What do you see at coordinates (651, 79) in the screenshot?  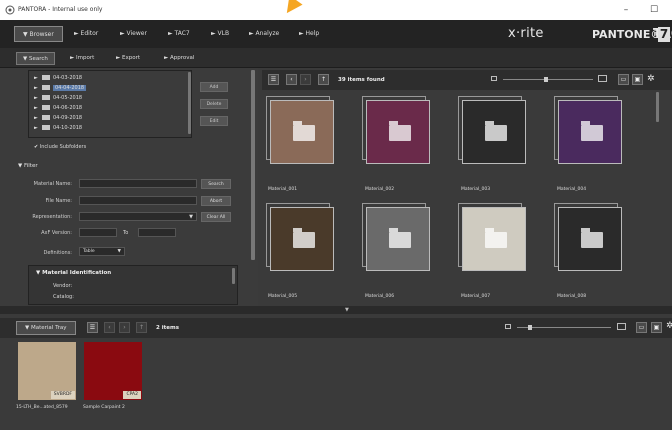 I see `settings-icon: ✲` at bounding box center [651, 79].